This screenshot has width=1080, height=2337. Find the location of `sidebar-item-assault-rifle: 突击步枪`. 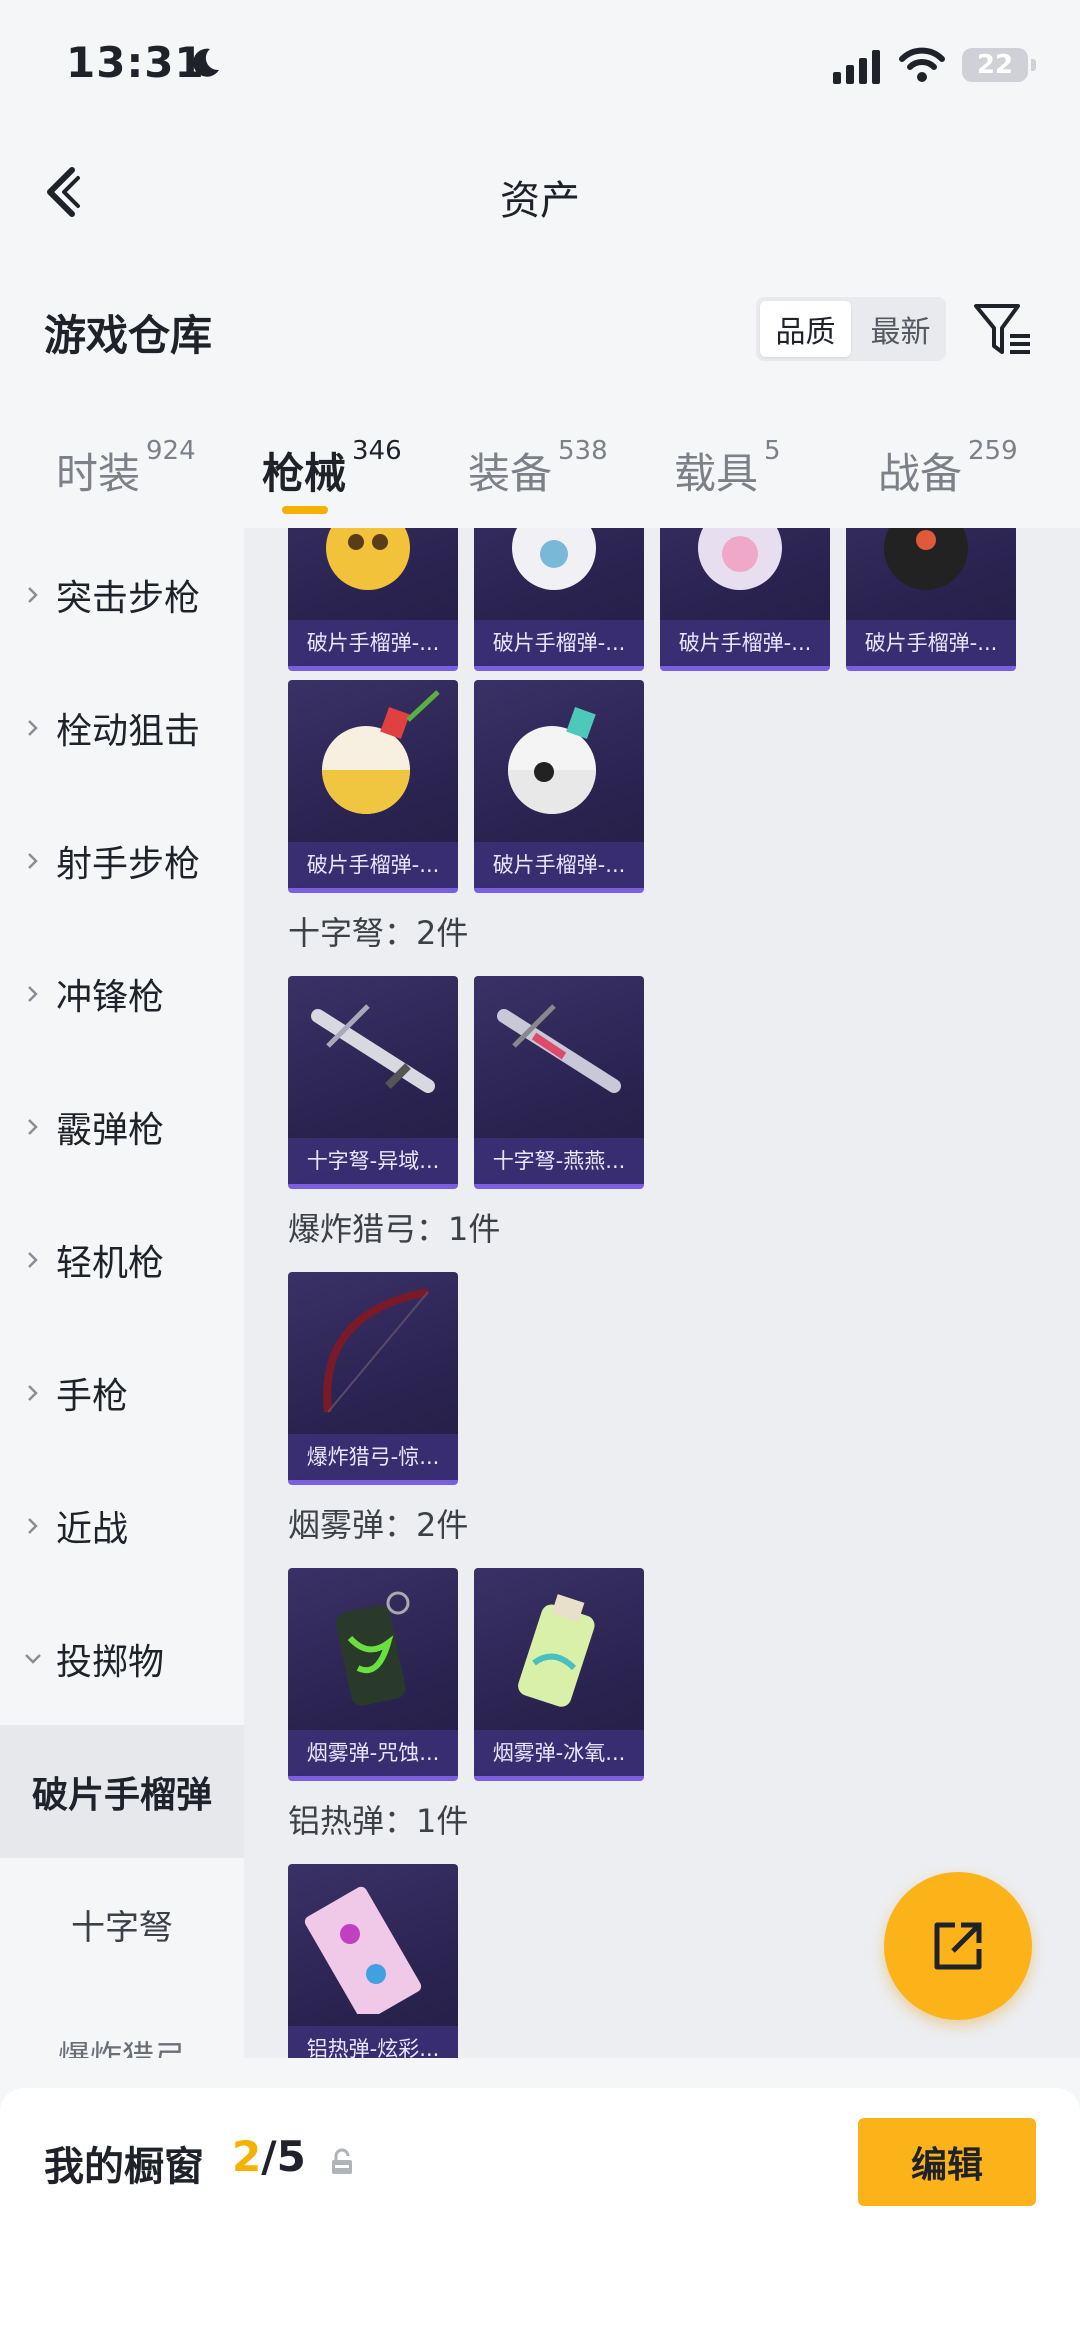

sidebar-item-assault-rifle: 突击步枪 is located at coordinates (122, 594).